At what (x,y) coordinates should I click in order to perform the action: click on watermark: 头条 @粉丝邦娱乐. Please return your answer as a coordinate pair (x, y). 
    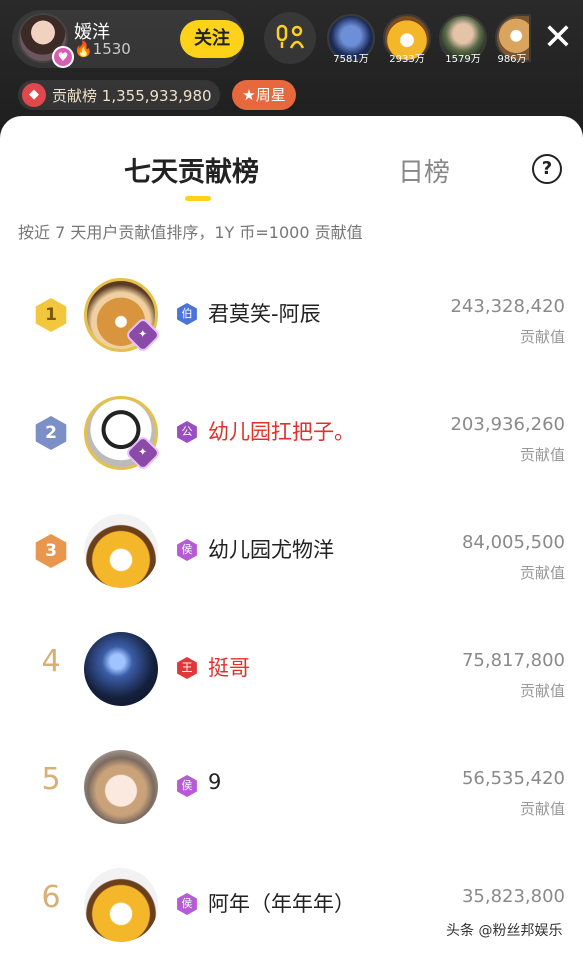
    Looking at the image, I should click on (504, 931).